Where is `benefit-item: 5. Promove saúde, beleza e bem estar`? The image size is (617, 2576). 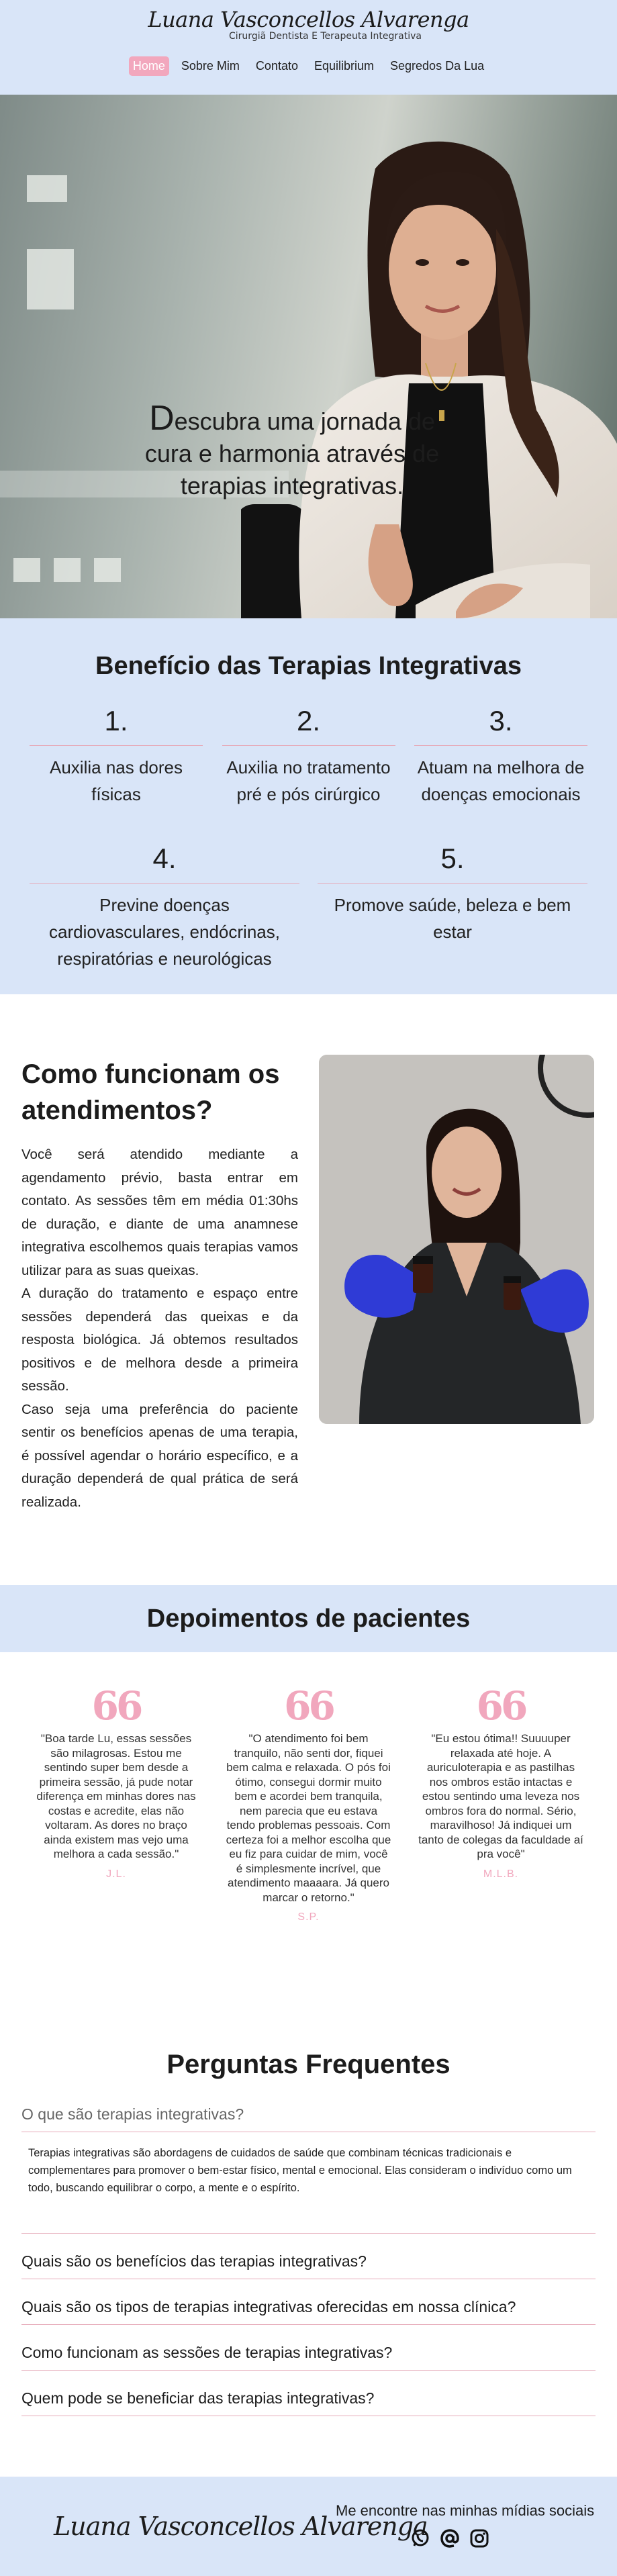 benefit-item: 5. Promove saúde, beleza e bem estar is located at coordinates (452, 907).